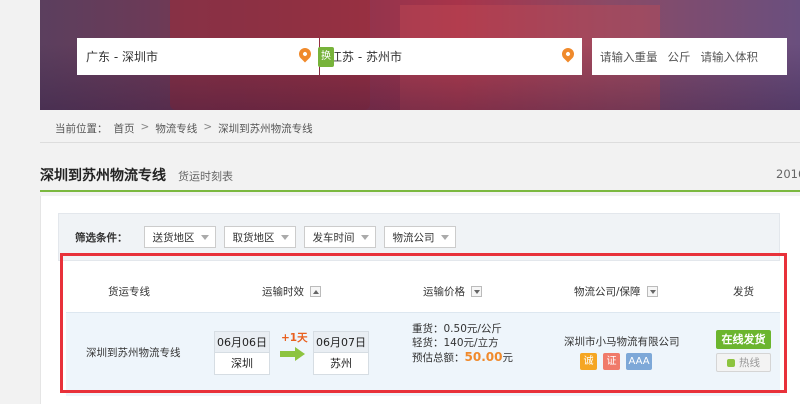  I want to click on page-subtitle: 货运时刻表, so click(205, 176).